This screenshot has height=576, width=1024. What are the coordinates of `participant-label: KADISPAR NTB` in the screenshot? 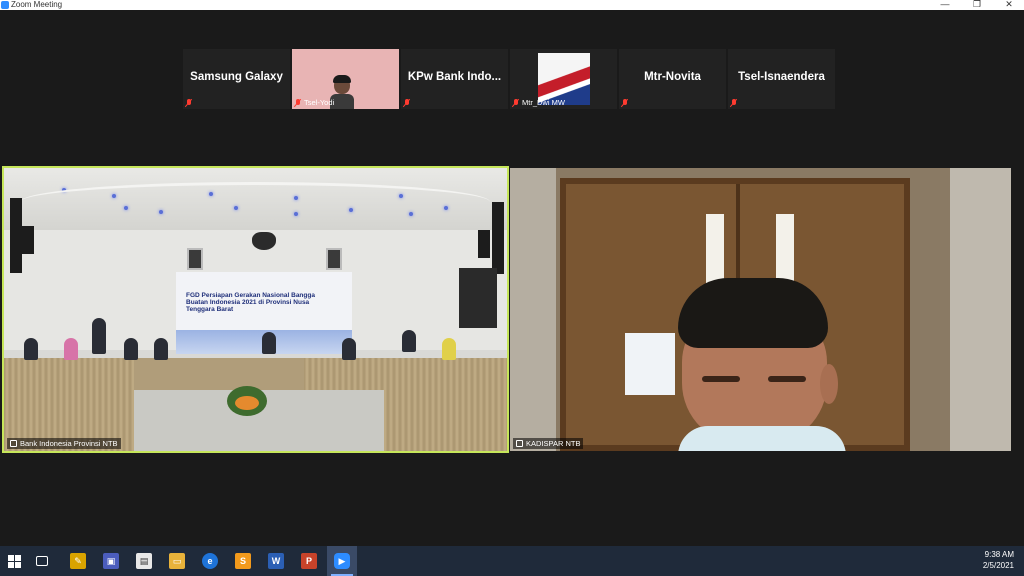 It's located at (548, 443).